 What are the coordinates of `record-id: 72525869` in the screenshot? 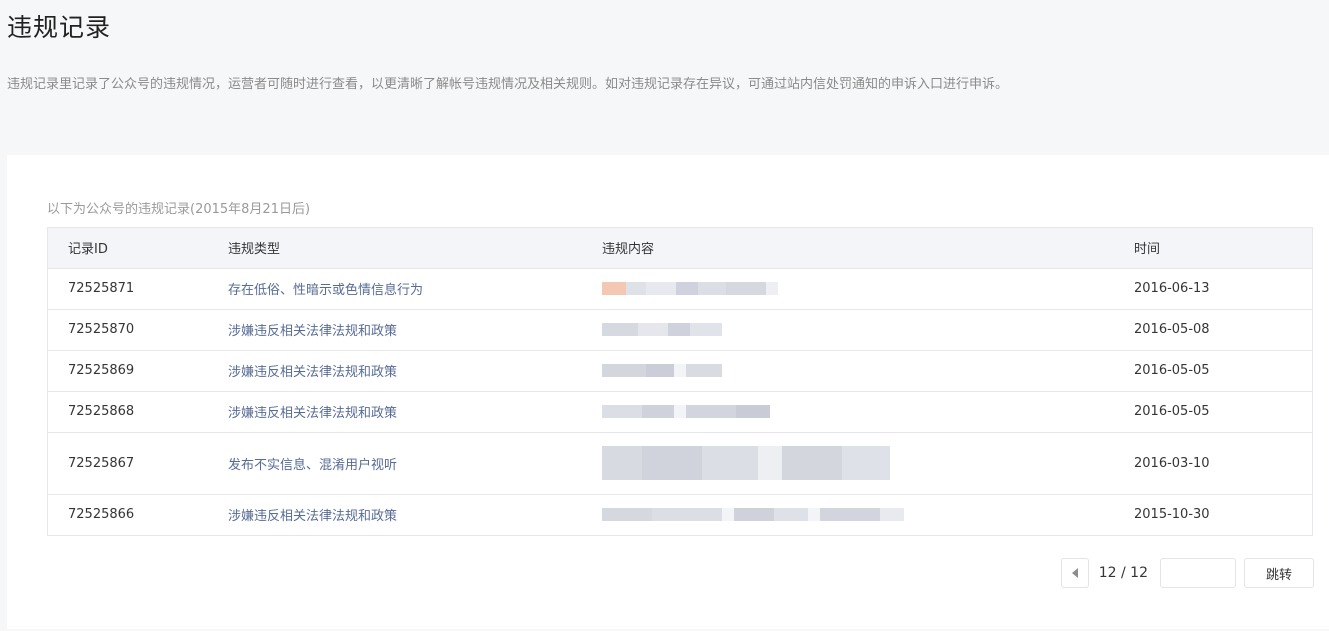 It's located at (101, 370).